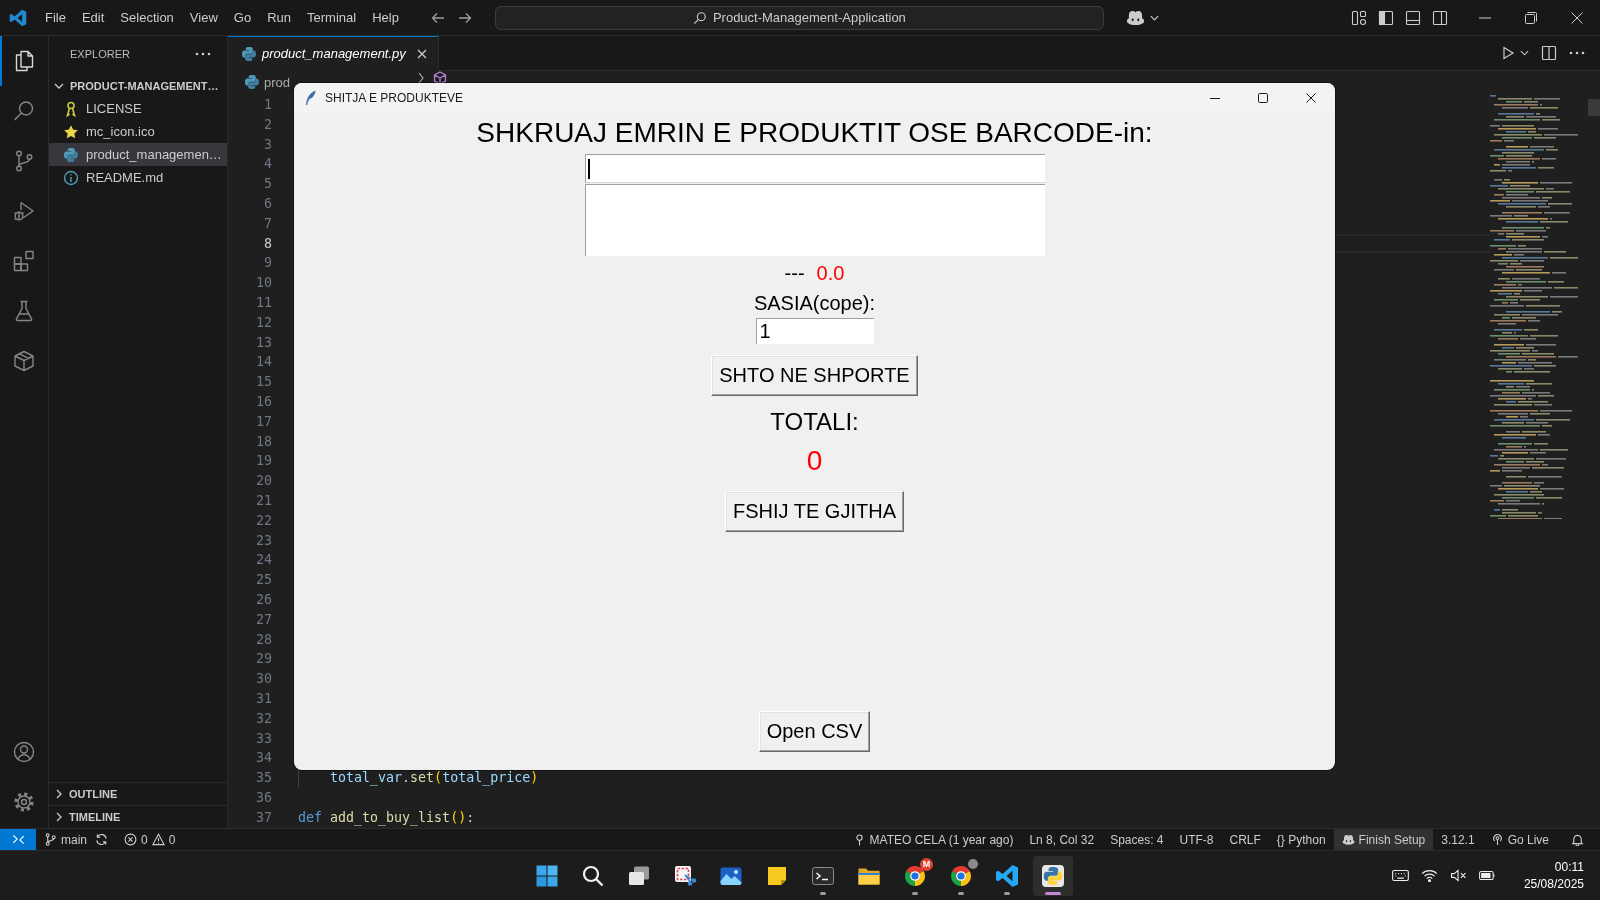 Image resolution: width=1600 pixels, height=900 pixels. What do you see at coordinates (264, 560) in the screenshot?
I see `line-number: 24` at bounding box center [264, 560].